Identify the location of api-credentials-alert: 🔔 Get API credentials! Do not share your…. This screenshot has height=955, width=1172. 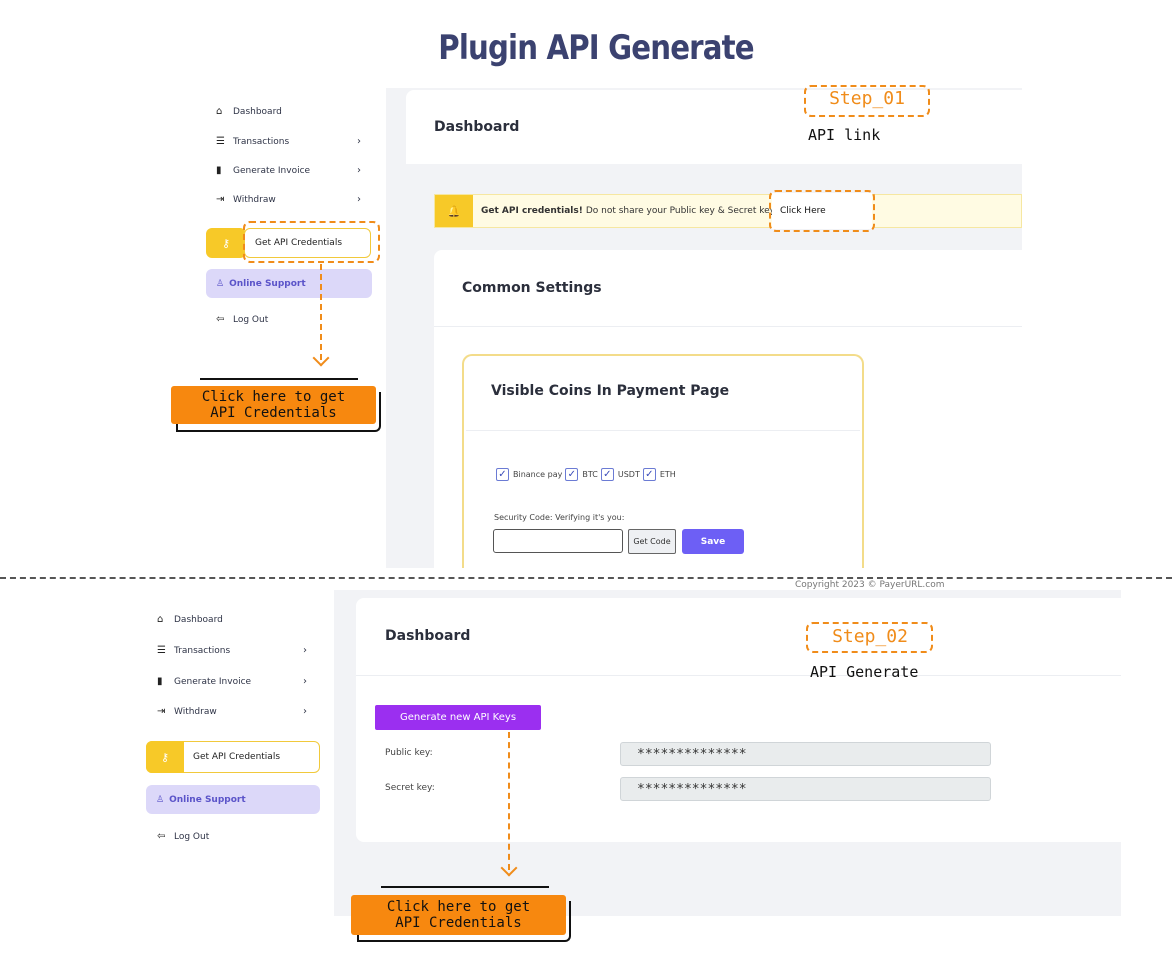
(728, 211).